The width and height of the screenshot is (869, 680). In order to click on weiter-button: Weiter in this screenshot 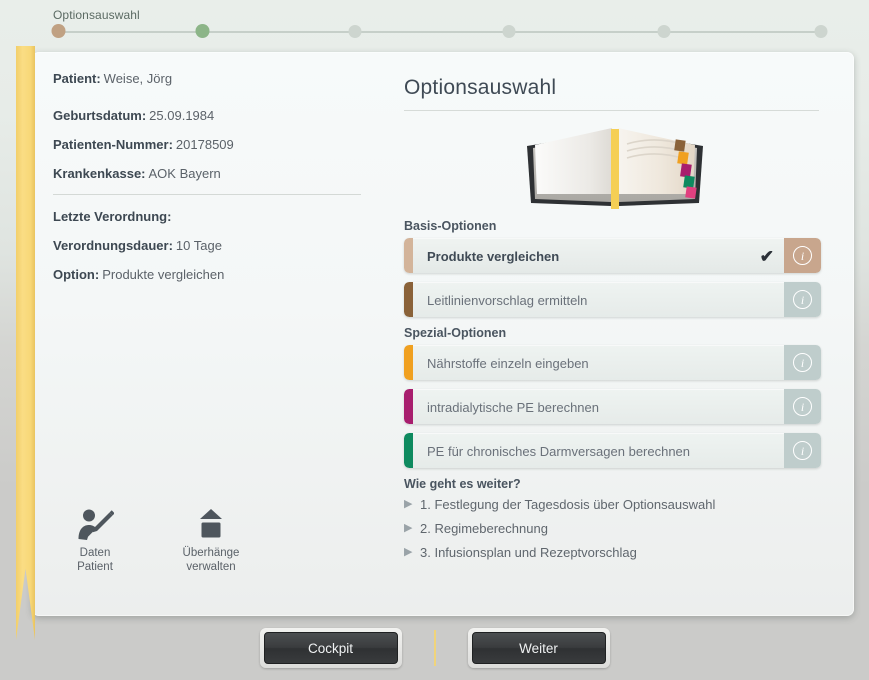, I will do `click(538, 648)`.